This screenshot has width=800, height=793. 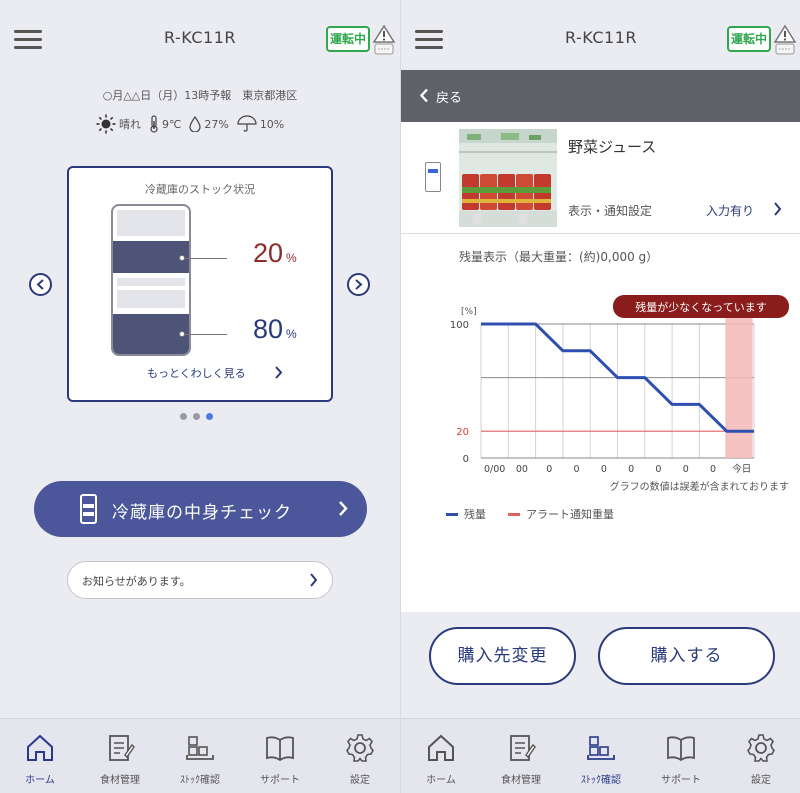 What do you see at coordinates (686, 656) in the screenshot?
I see `purchase-button: 購入する` at bounding box center [686, 656].